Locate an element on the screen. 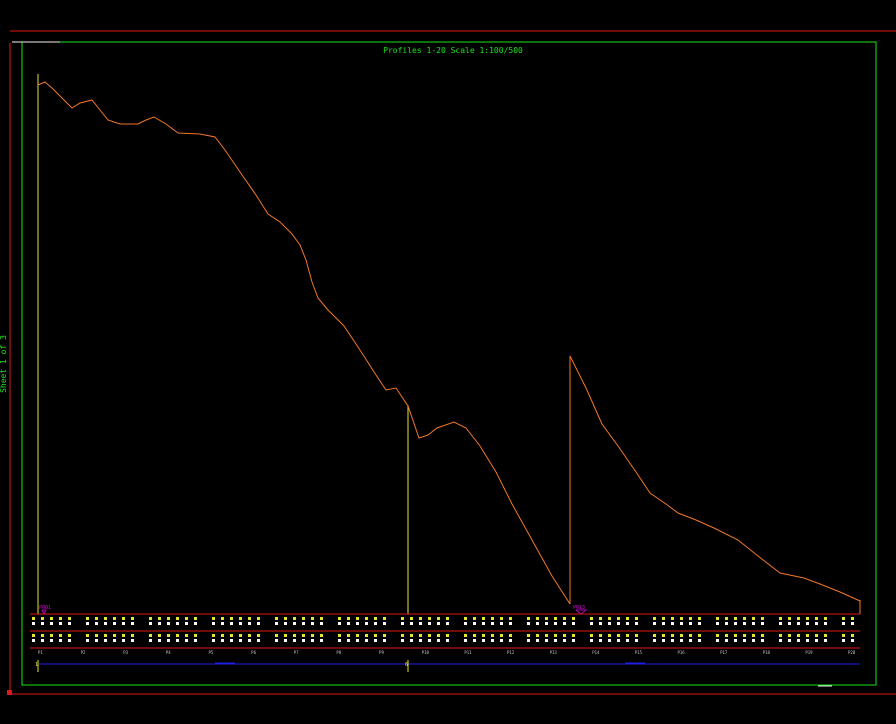  station-label: P9 is located at coordinates (381, 652).